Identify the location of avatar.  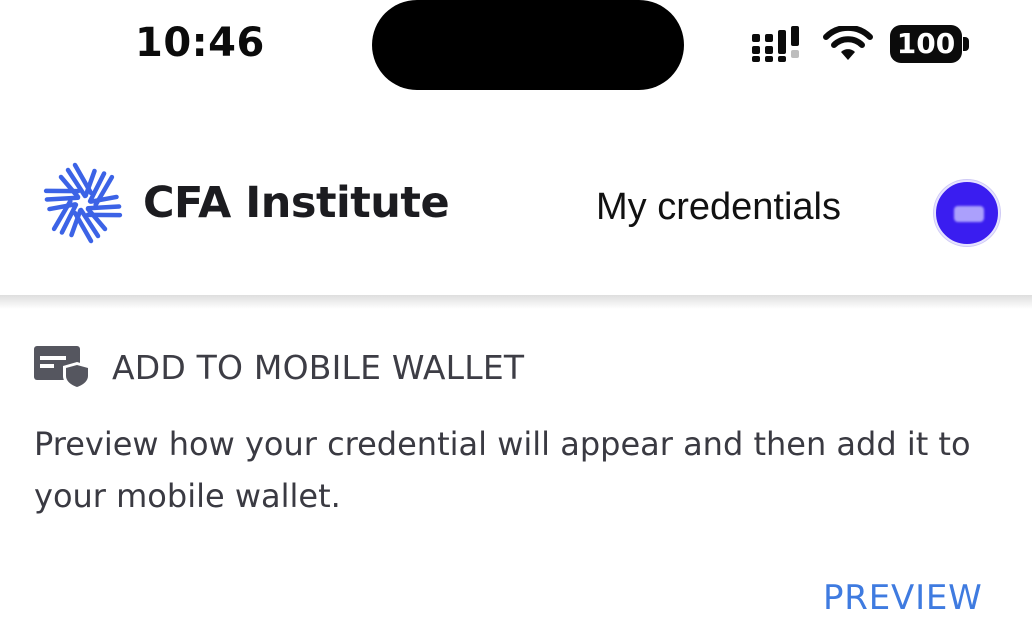
(967, 213).